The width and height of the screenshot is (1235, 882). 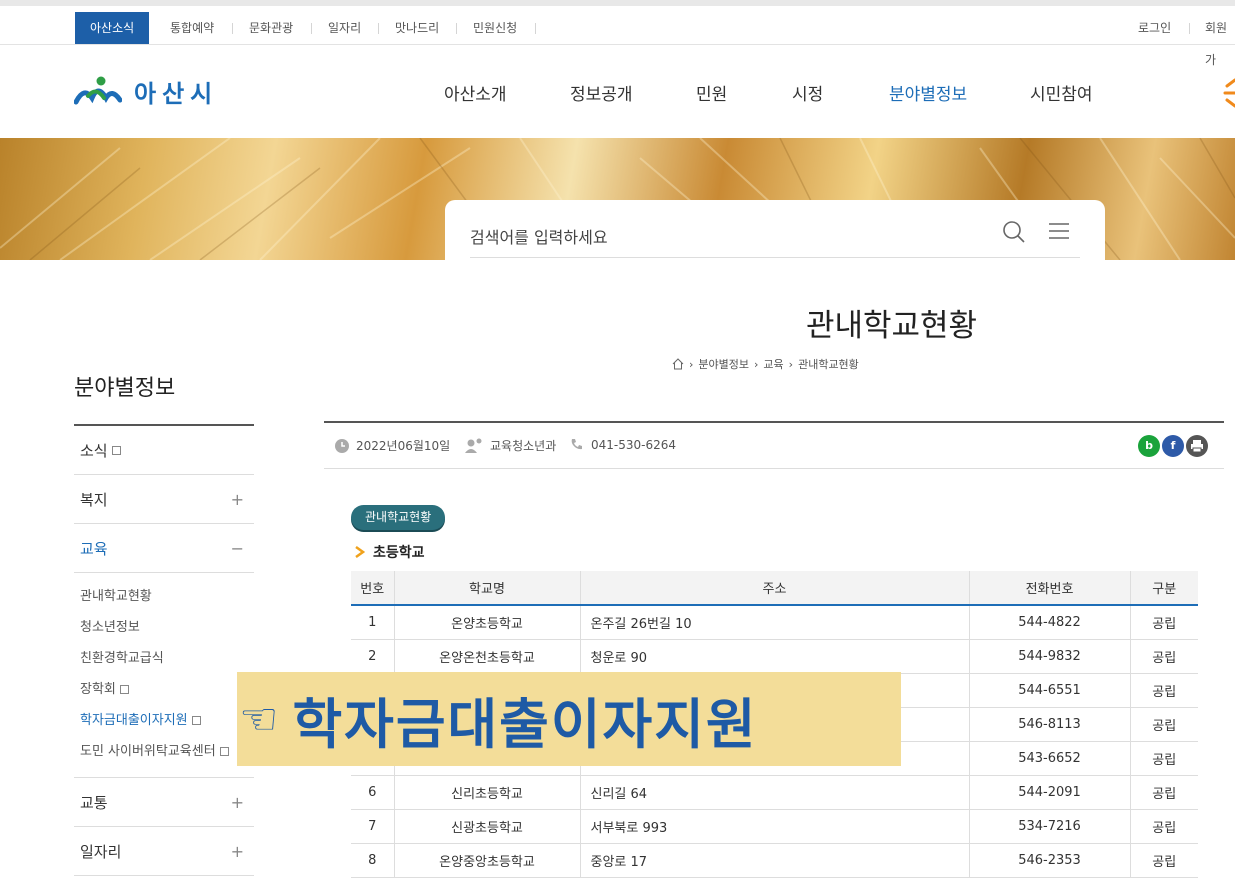 I want to click on cell-address: 온주길 26번길 10, so click(x=775, y=622).